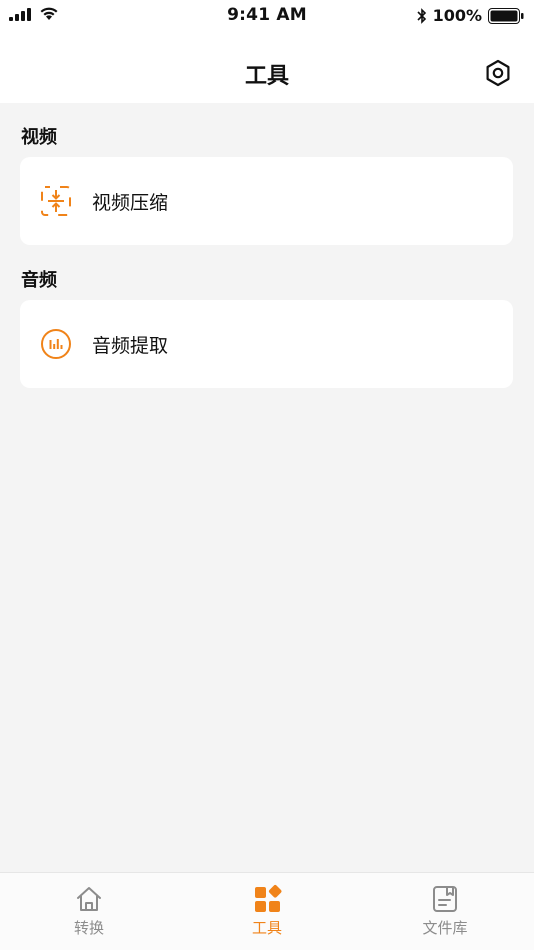  Describe the element at coordinates (39, 137) in the screenshot. I see `section-title-video: 视频` at that location.